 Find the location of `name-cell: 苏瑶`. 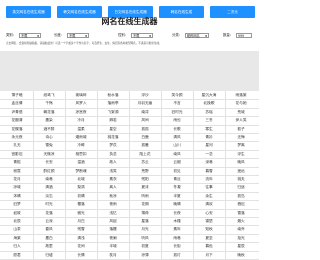

name-cell: 苏瑶 is located at coordinates (209, 112).